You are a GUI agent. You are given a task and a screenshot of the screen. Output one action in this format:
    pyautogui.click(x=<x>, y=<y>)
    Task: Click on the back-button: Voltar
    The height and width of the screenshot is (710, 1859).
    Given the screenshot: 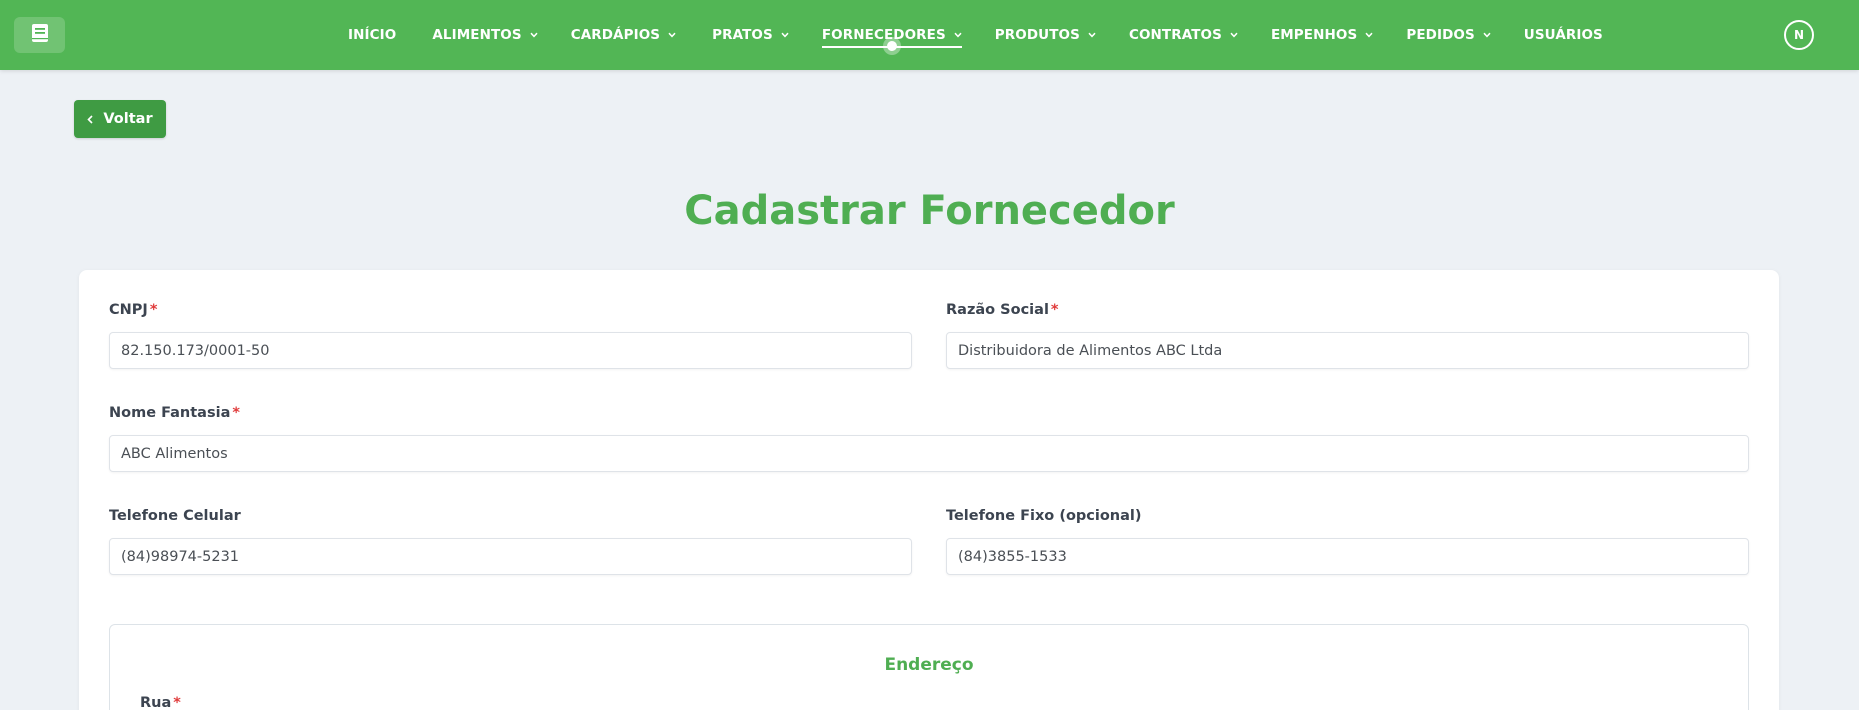 What is the action you would take?
    pyautogui.click(x=120, y=119)
    